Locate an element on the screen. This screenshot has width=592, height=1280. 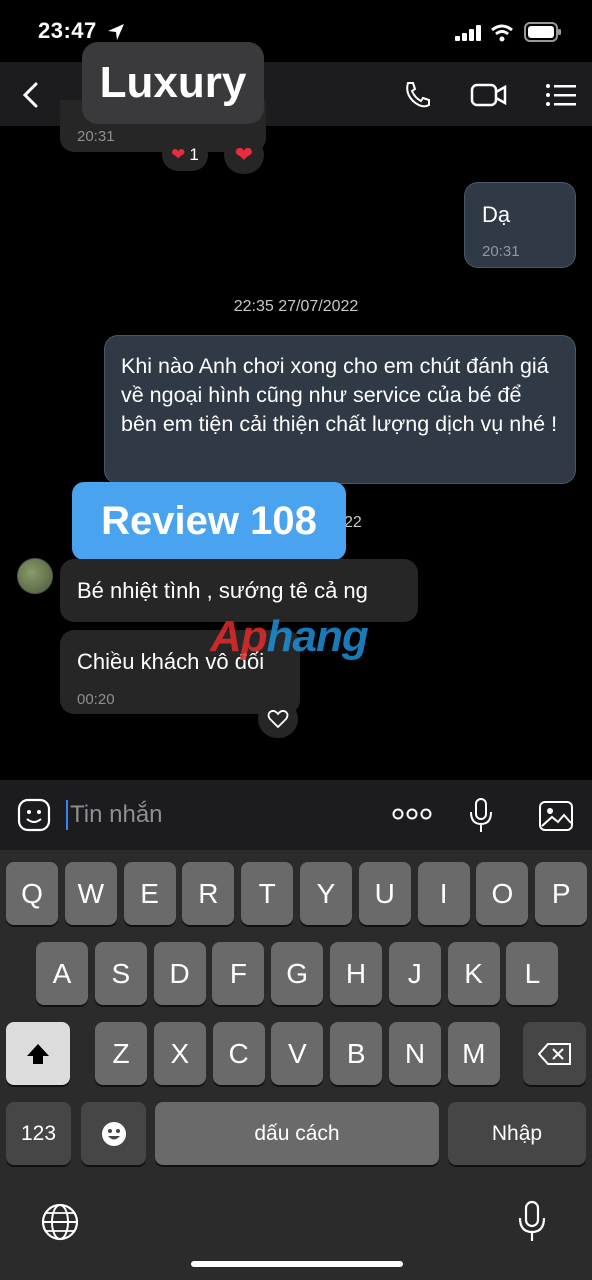
key-v: V is located at coordinates (297, 1053).